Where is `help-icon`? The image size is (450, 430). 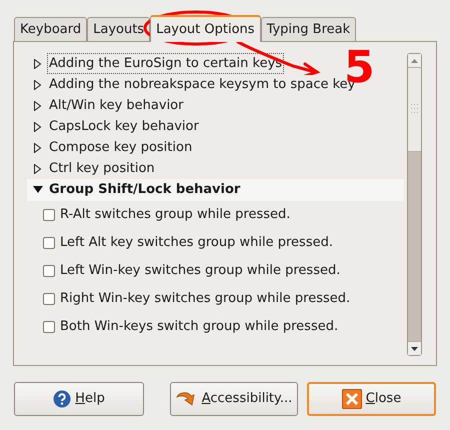
help-icon is located at coordinates (62, 399).